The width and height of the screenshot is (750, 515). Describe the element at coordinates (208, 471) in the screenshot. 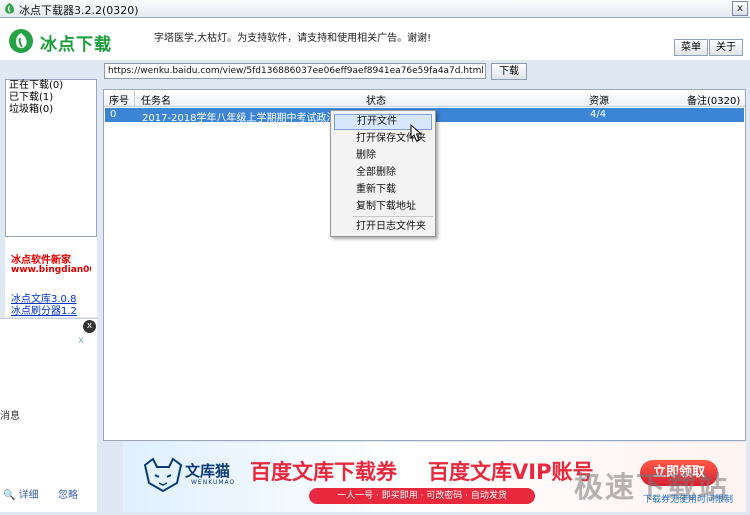

I see `banner-brand: 文库猫` at that location.